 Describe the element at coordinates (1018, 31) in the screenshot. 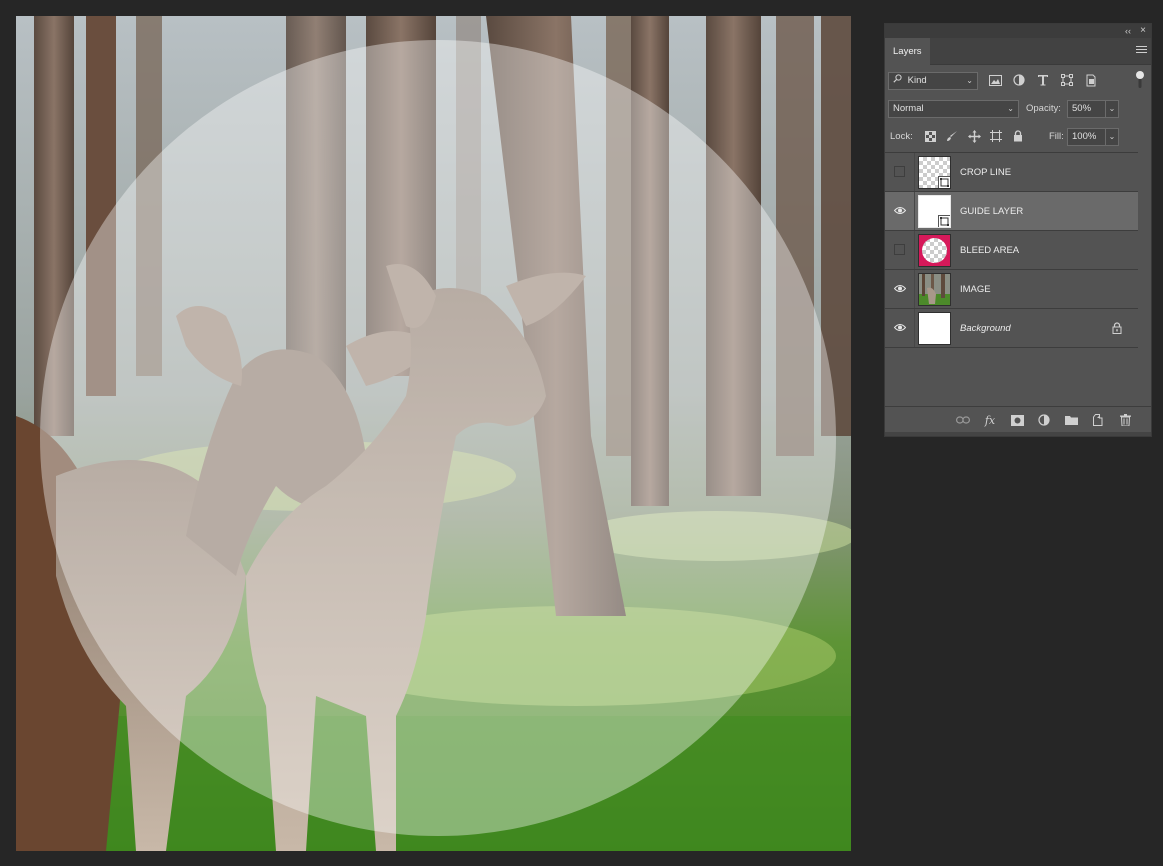

I see `panel-titlebar: ‹‹ ×` at that location.